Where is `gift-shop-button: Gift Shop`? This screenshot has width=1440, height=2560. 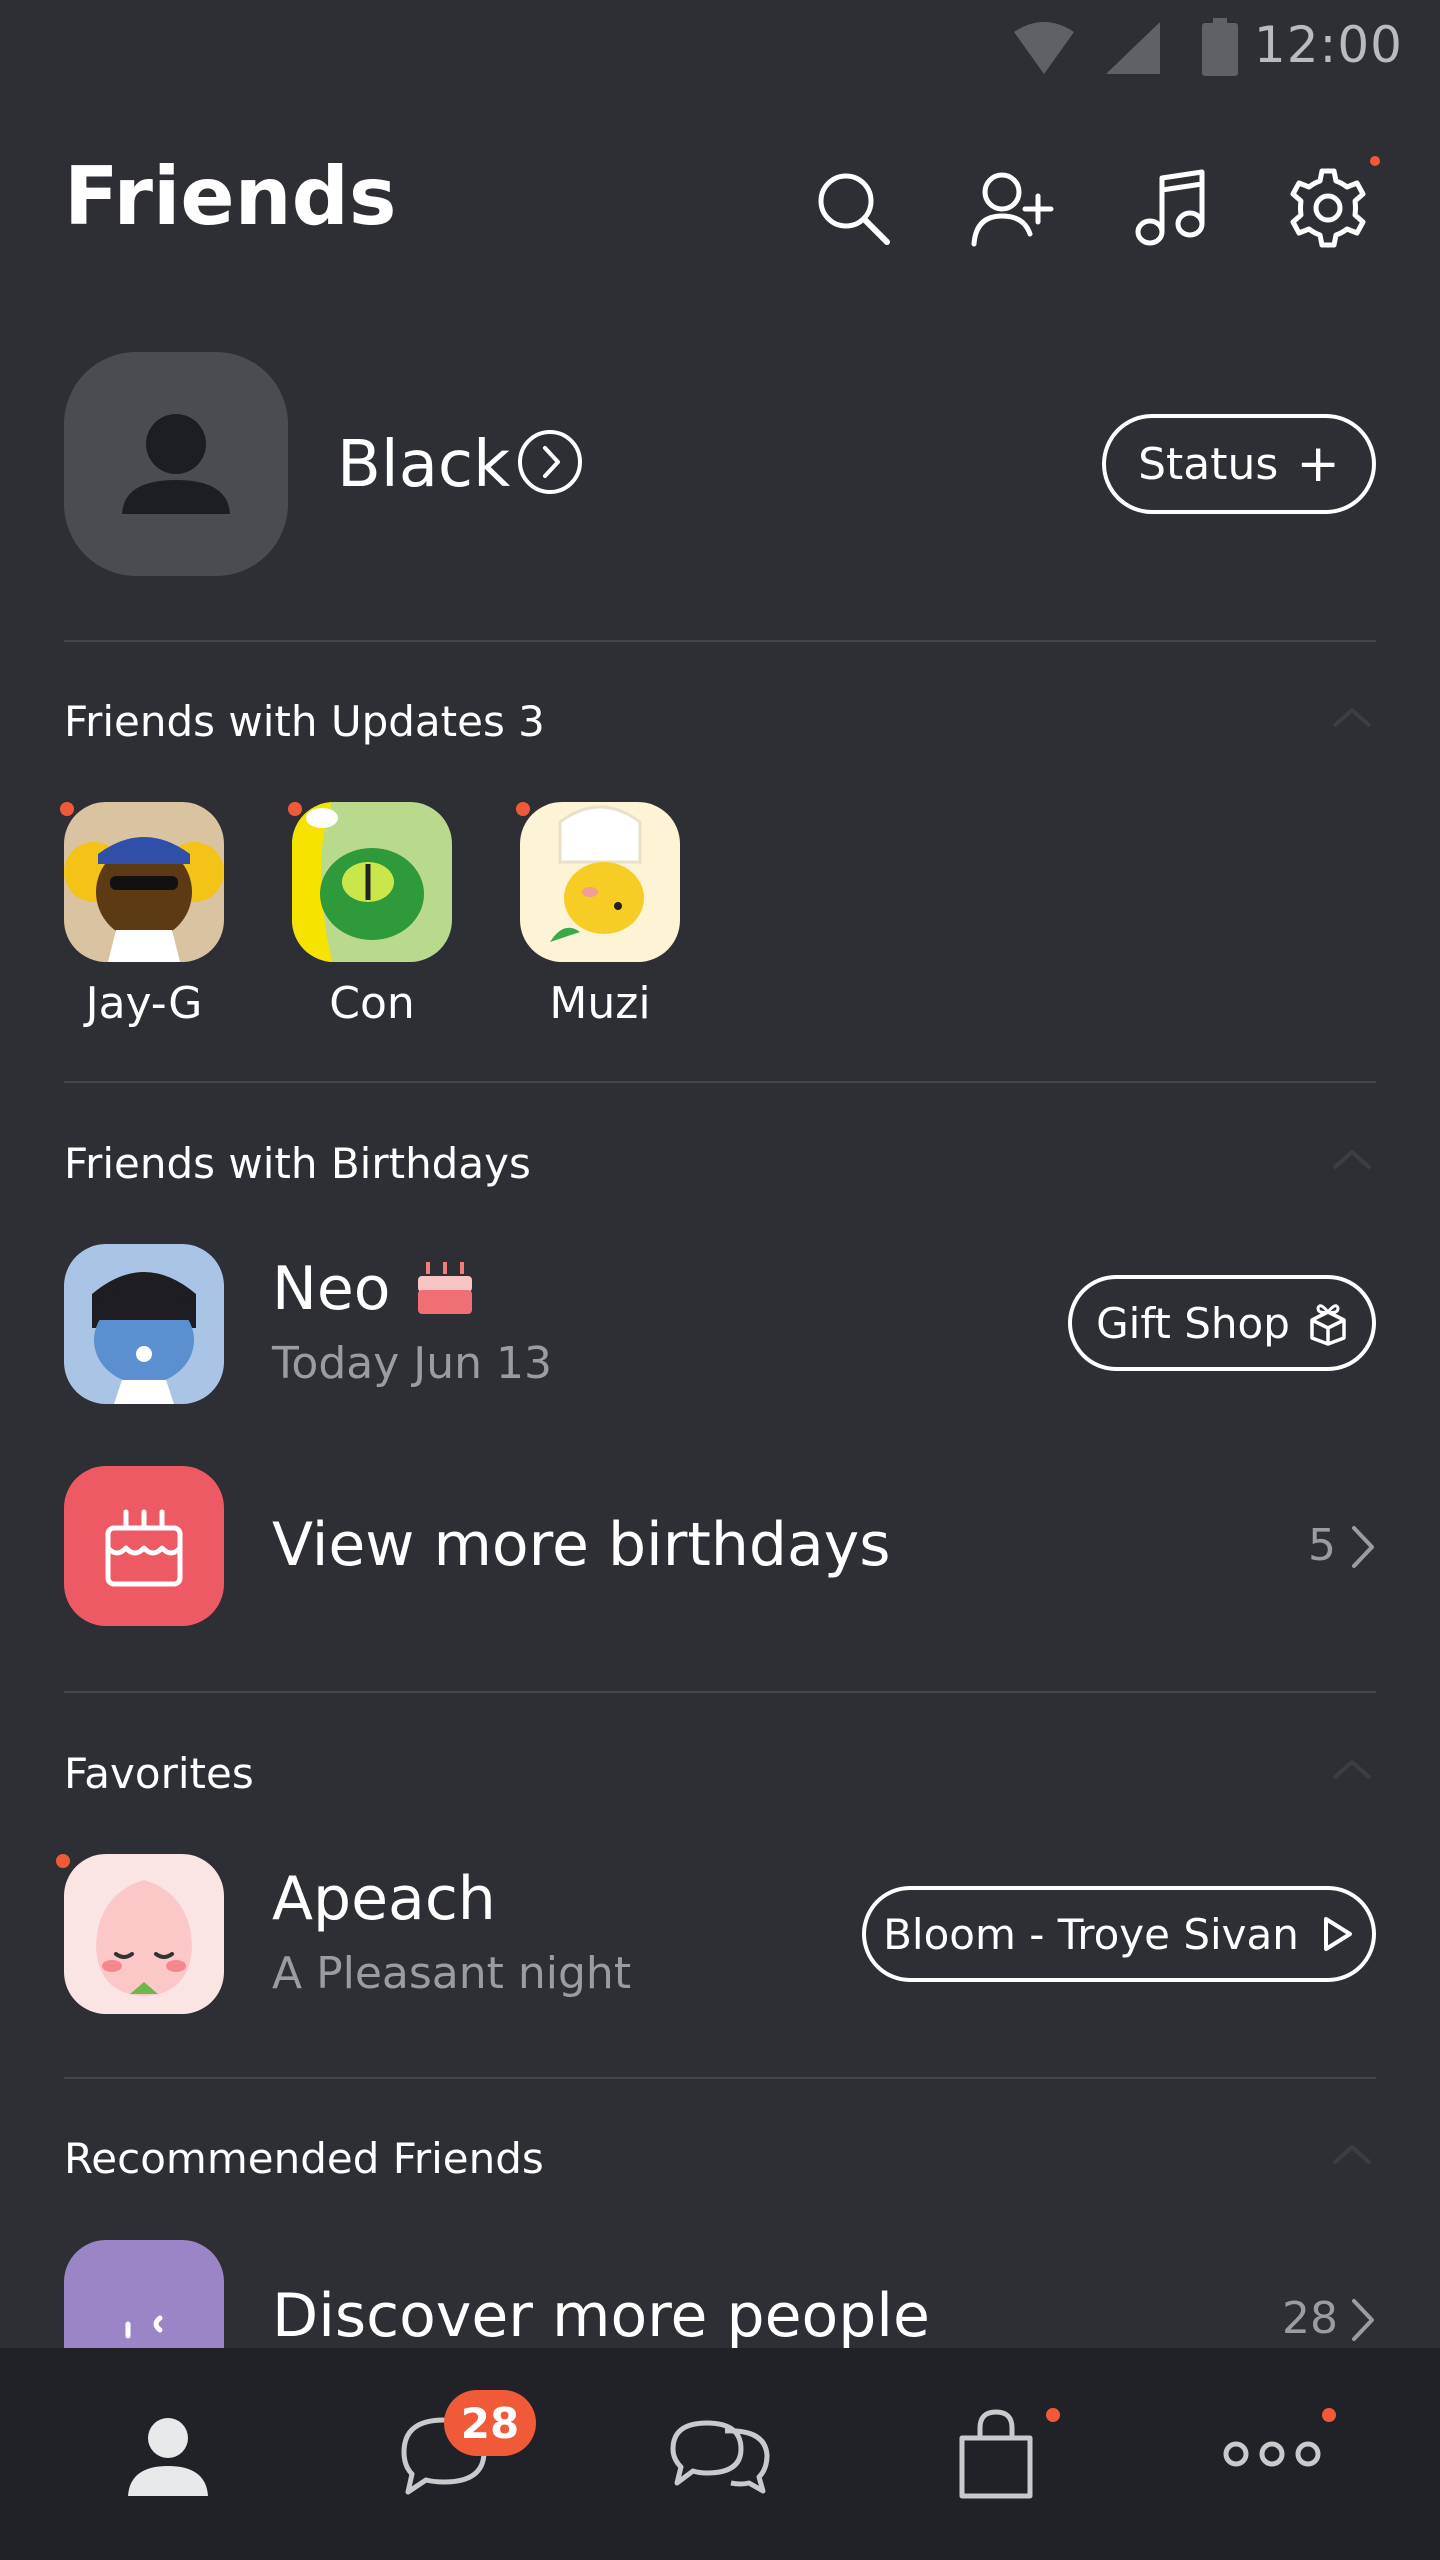
gift-shop-button: Gift Shop is located at coordinates (1222, 1323).